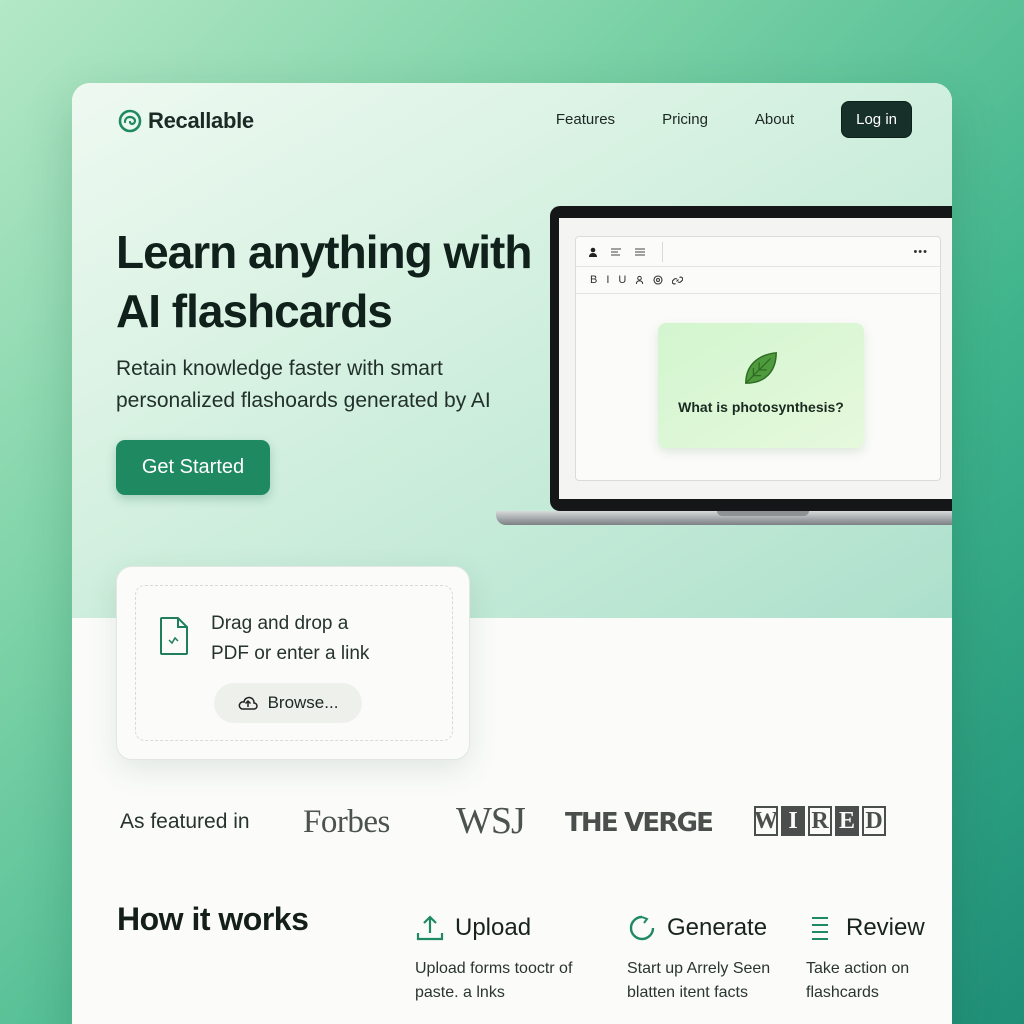 The height and width of the screenshot is (1024, 1024). I want to click on brand-name: Recallable, so click(201, 120).